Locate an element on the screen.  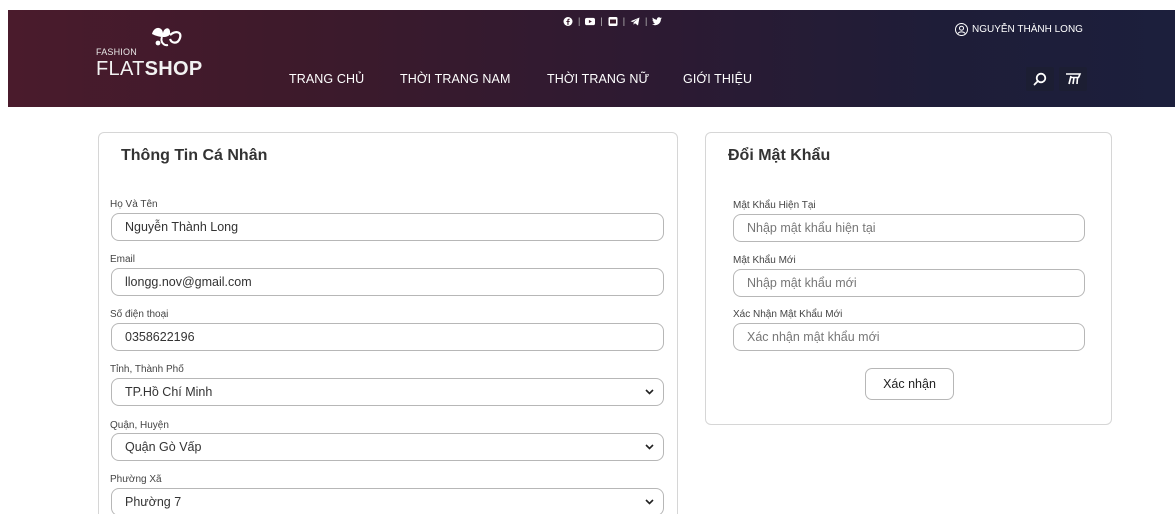
search-icon is located at coordinates (1040, 79).